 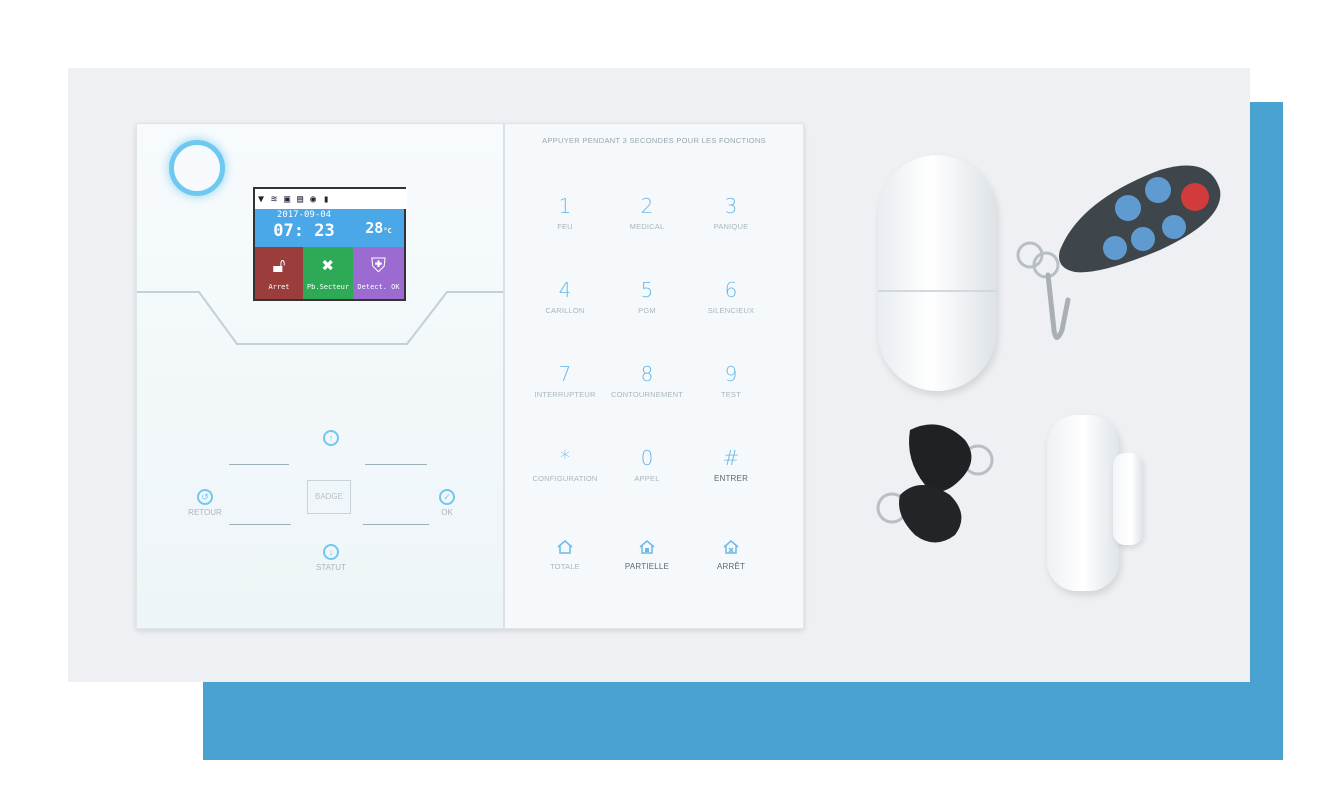 I want to click on key-digit: 2, so click(x=647, y=206).